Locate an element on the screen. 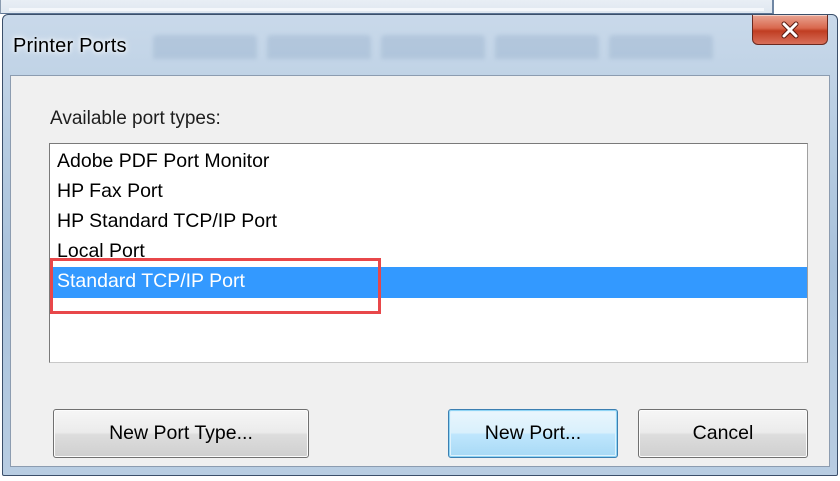 Image resolution: width=840 pixels, height=481 pixels. list-item-hp-fax-port: HP Fax Port is located at coordinates (429, 192).